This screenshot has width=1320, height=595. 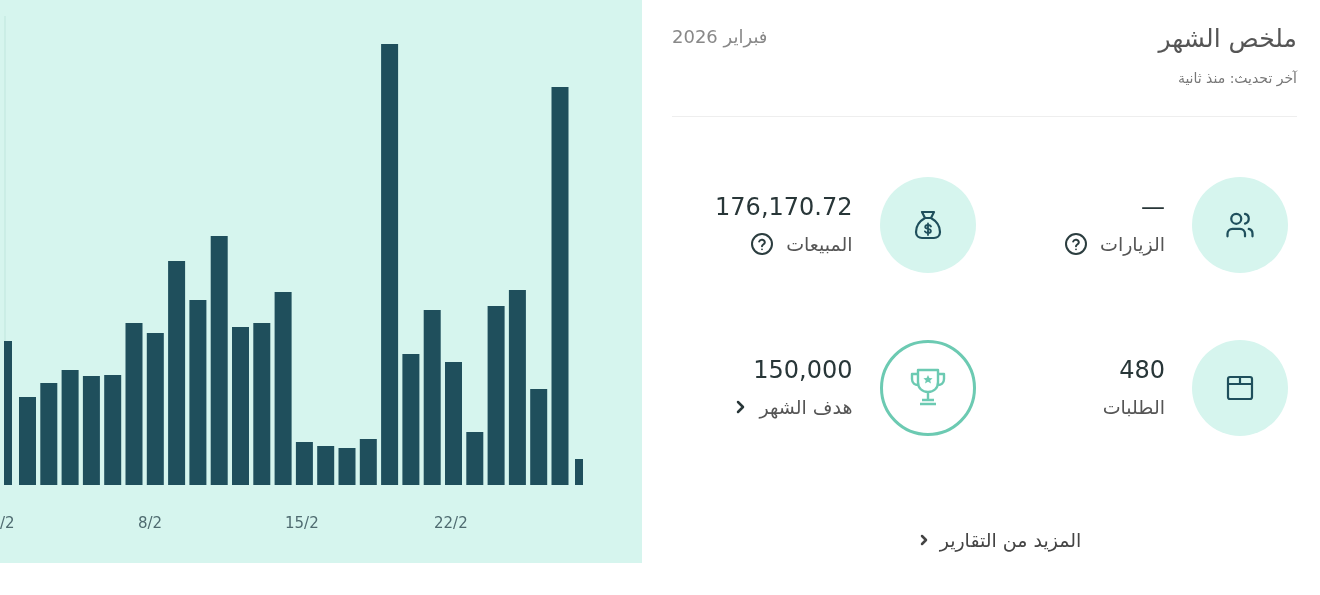 I want to click on stat-label: الطلبات, so click(x=1133, y=407).